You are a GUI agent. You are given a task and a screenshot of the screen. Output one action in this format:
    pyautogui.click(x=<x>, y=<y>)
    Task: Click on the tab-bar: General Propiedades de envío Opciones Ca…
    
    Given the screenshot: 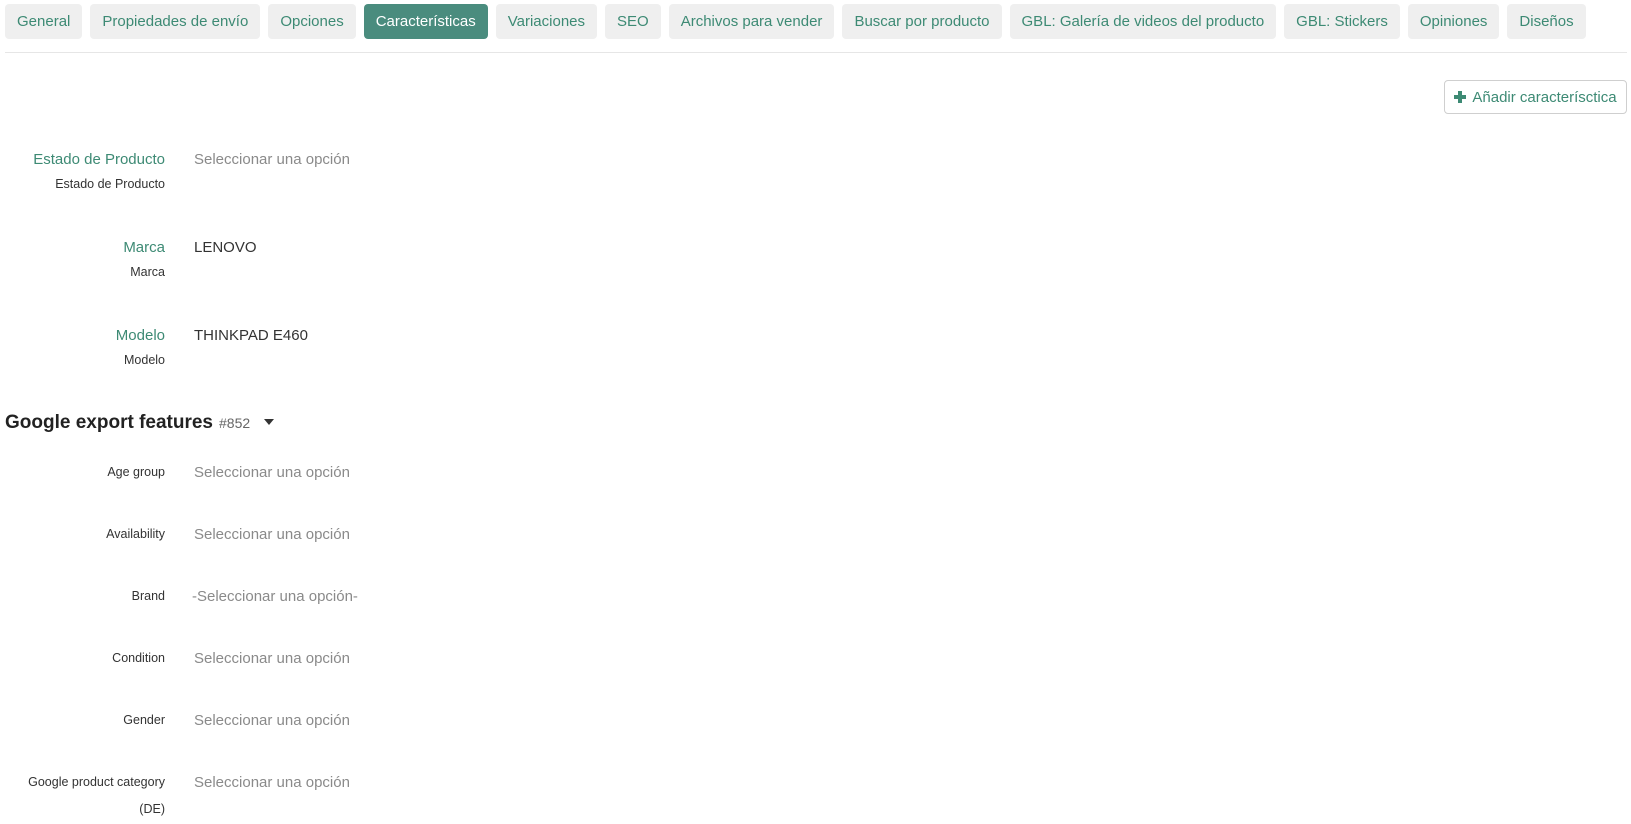 What is the action you would take?
    pyautogui.click(x=816, y=28)
    